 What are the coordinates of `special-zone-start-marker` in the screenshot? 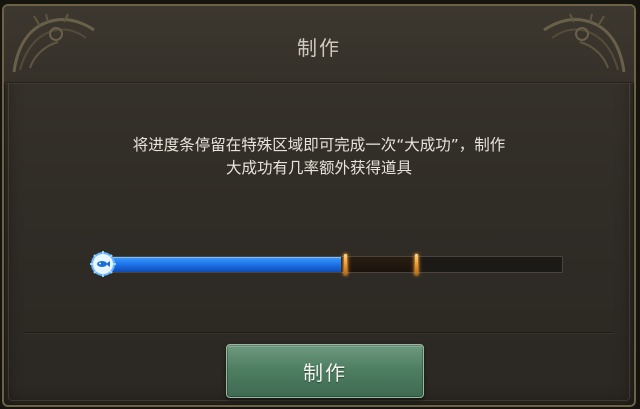 It's located at (346, 264).